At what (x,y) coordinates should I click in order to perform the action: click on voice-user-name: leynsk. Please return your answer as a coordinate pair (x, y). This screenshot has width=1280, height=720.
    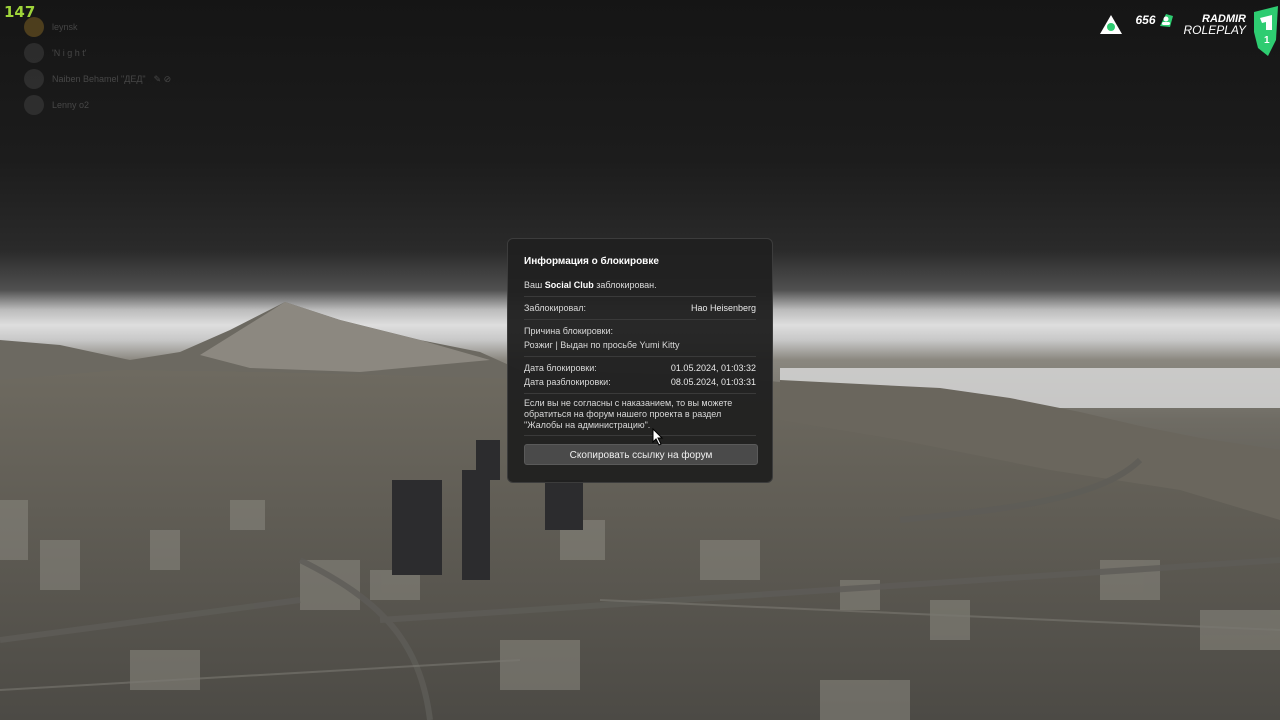
    Looking at the image, I should click on (65, 27).